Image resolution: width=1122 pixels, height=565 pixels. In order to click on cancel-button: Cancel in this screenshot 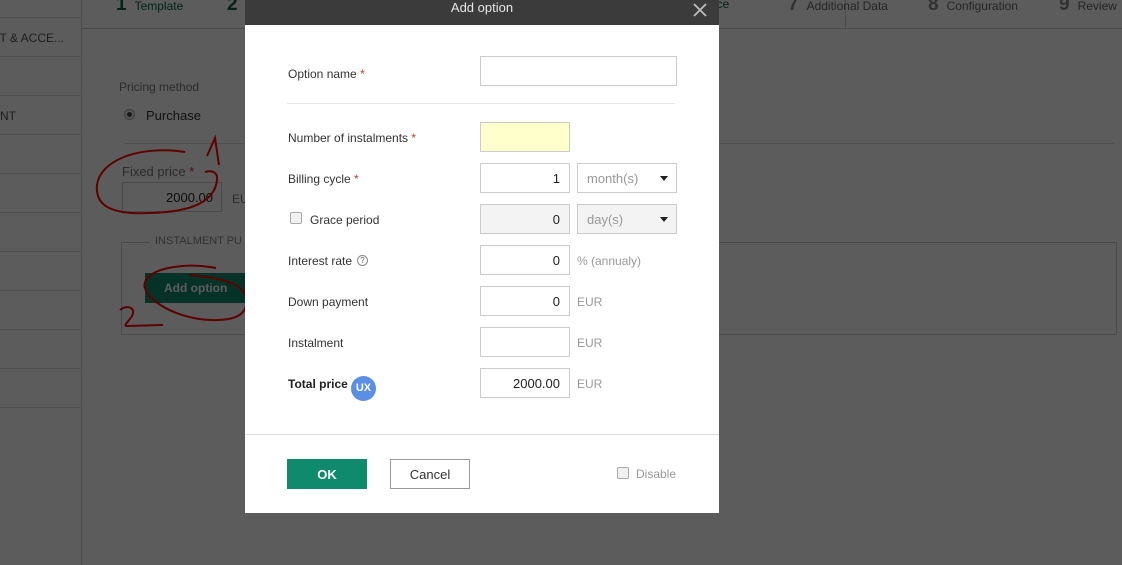, I will do `click(430, 474)`.